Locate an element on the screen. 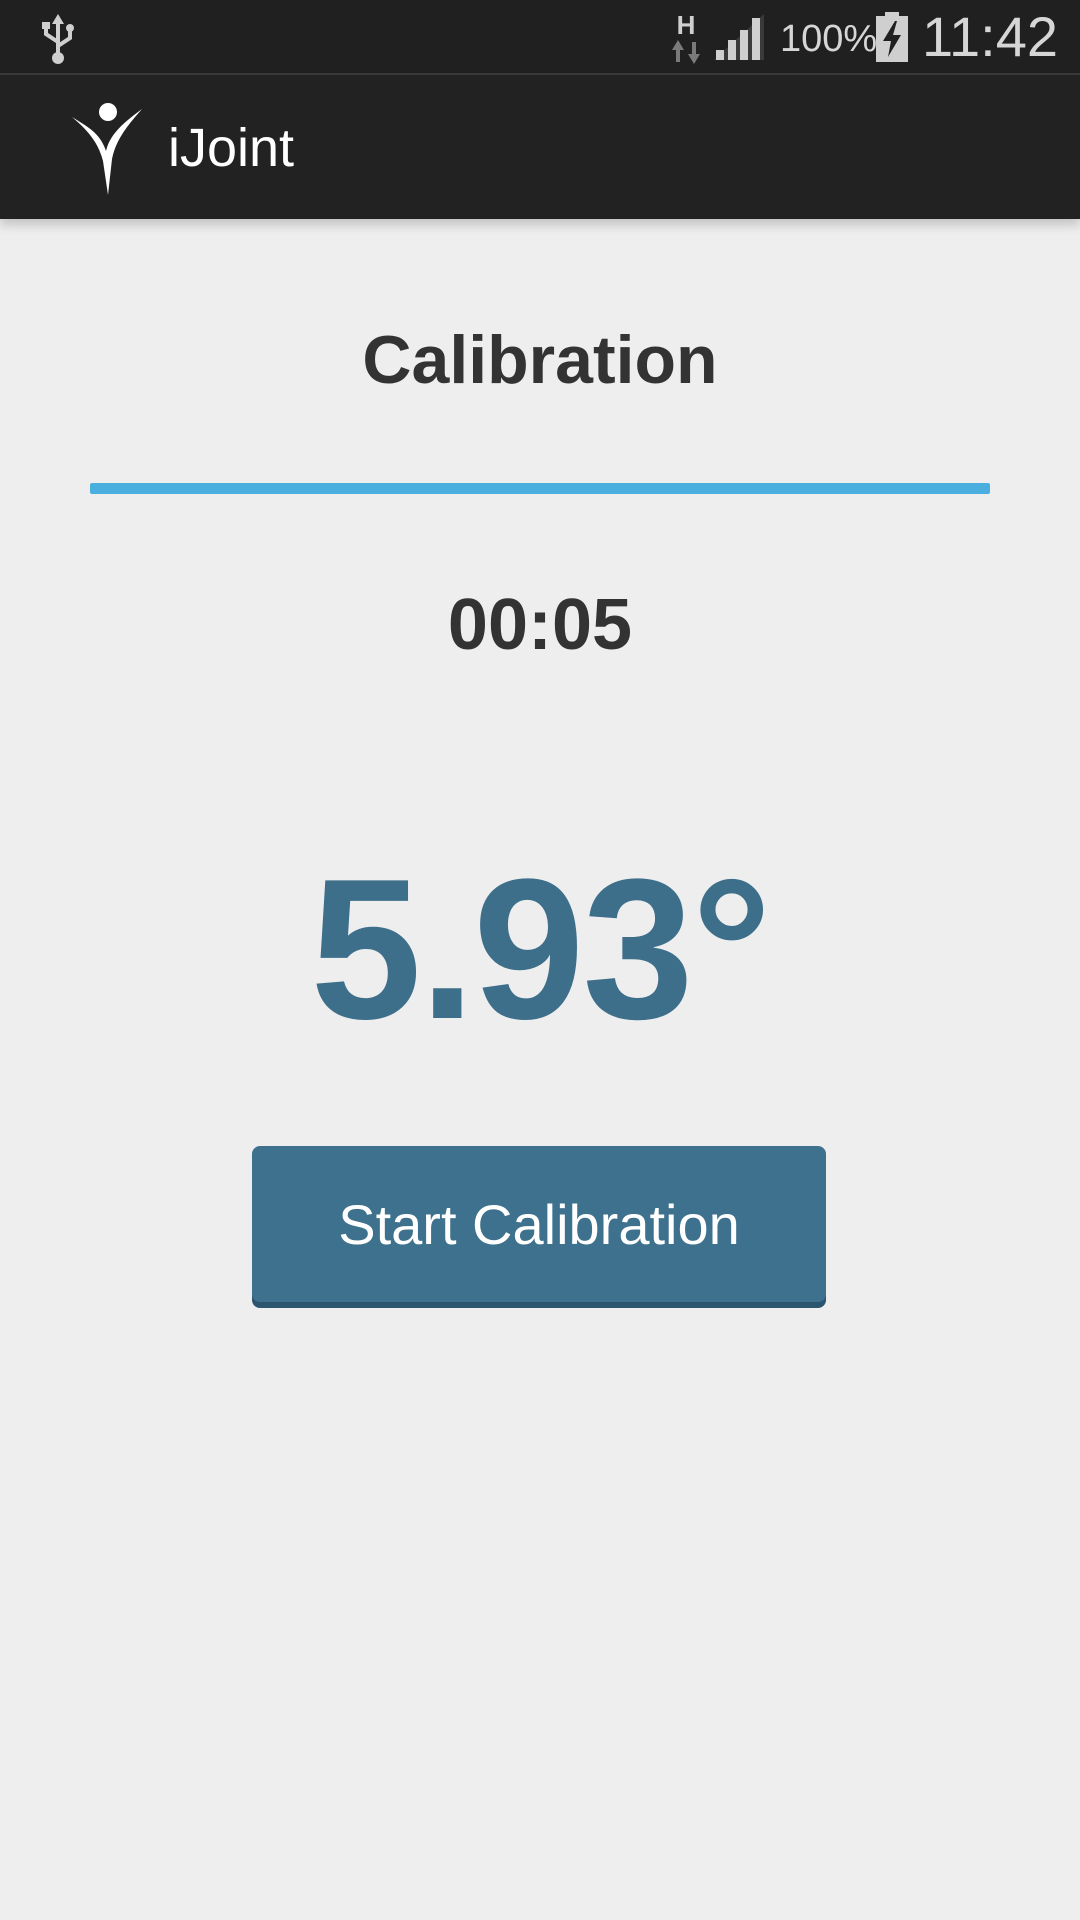 This screenshot has width=1080, height=1920. page-title: Calibration is located at coordinates (540, 360).